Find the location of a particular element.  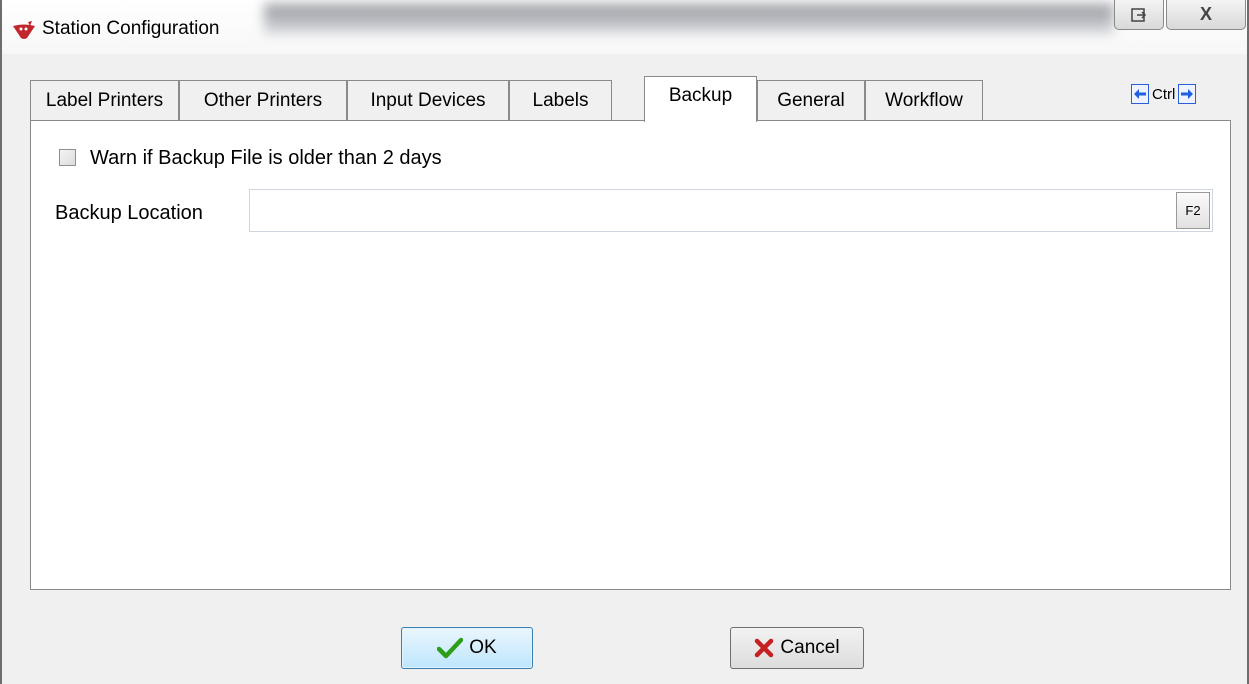

tab-general: General is located at coordinates (811, 100).